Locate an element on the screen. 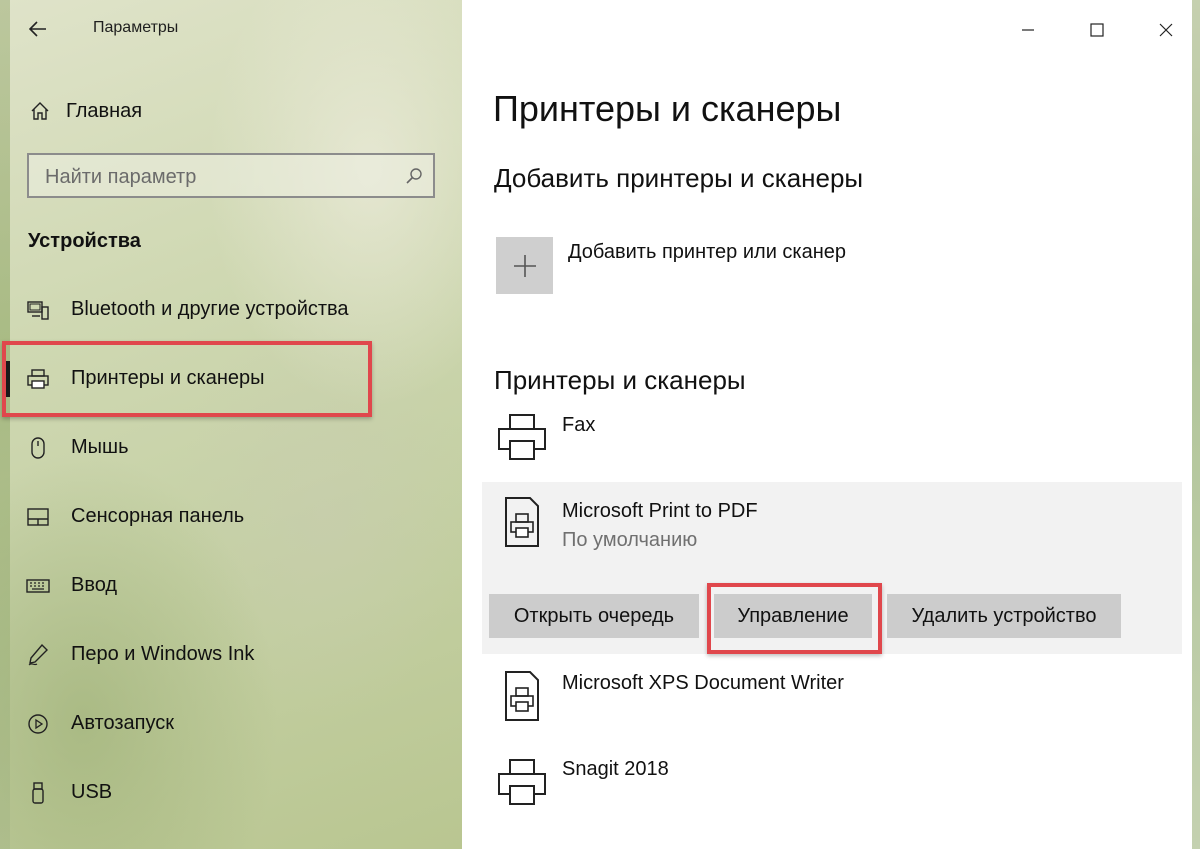  usb-icon is located at coordinates (38, 793).